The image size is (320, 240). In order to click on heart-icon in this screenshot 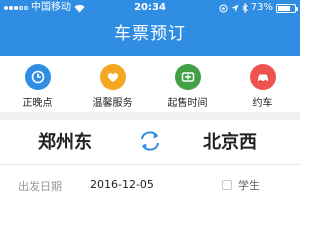, I will do `click(112, 77)`.